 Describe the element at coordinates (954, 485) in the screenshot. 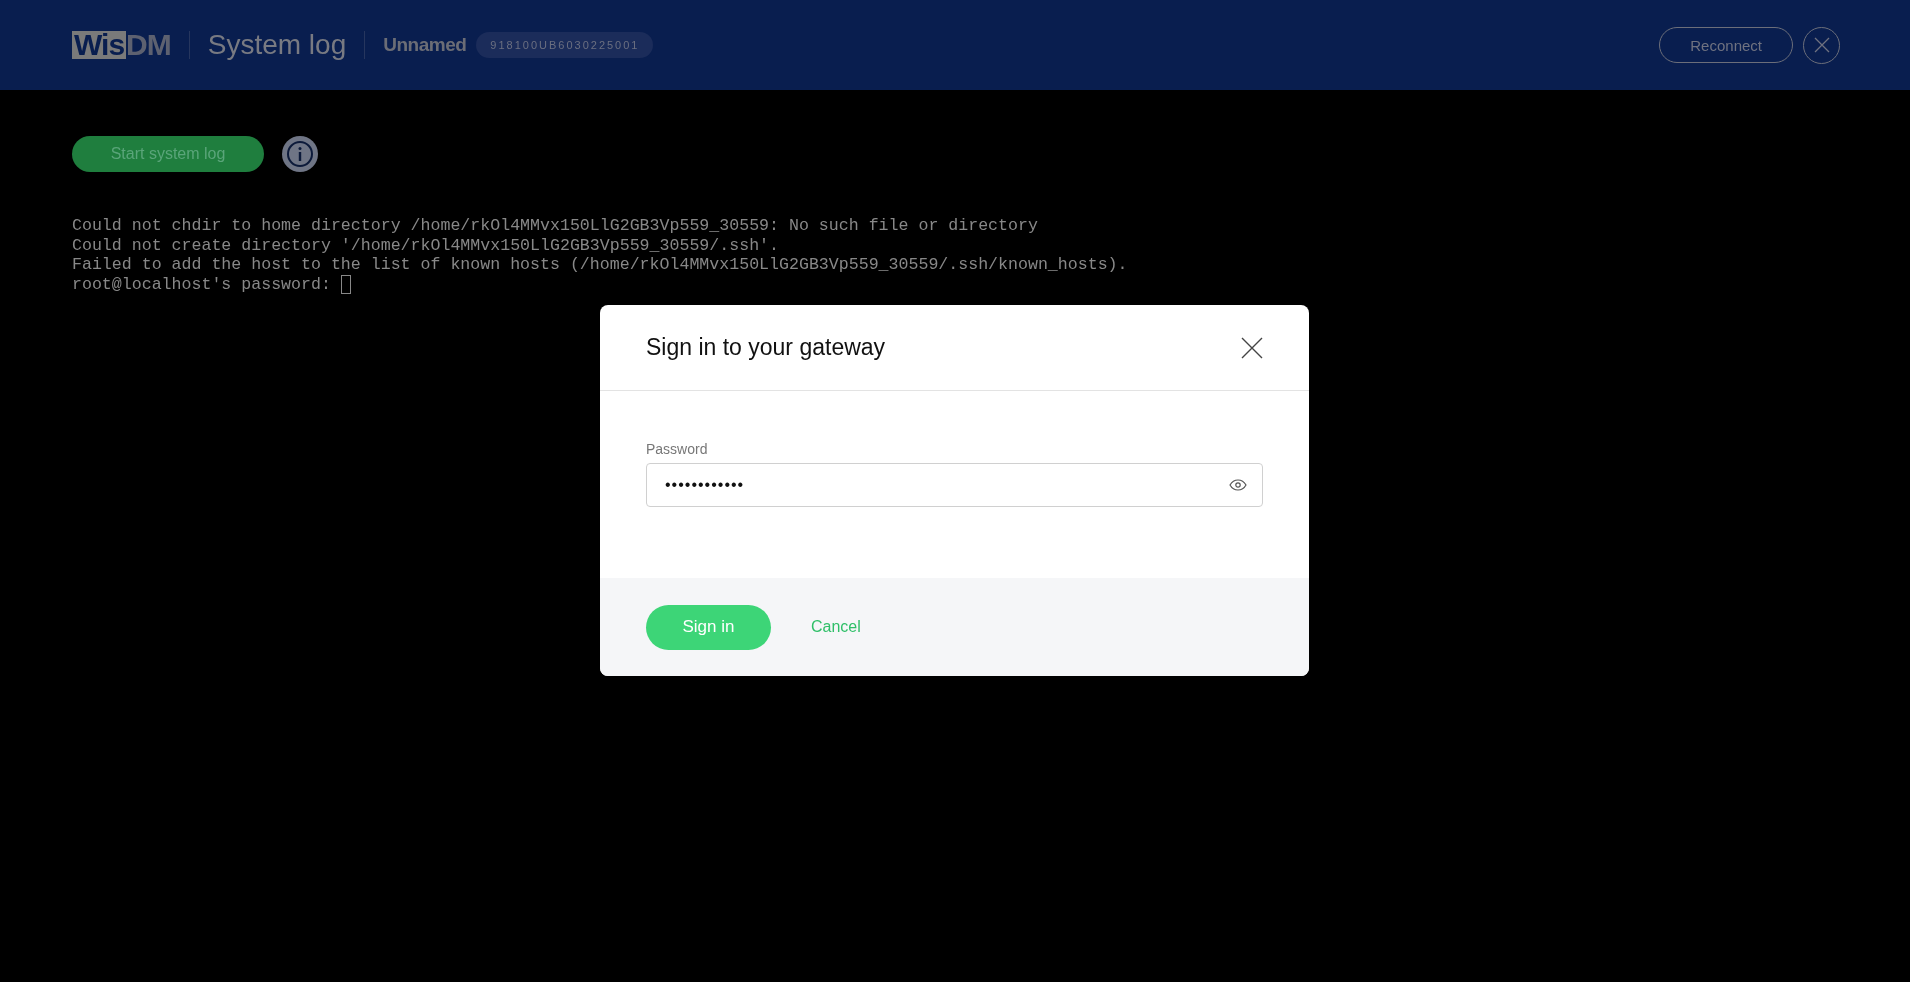

I see `password-field: ••••••••••••` at that location.